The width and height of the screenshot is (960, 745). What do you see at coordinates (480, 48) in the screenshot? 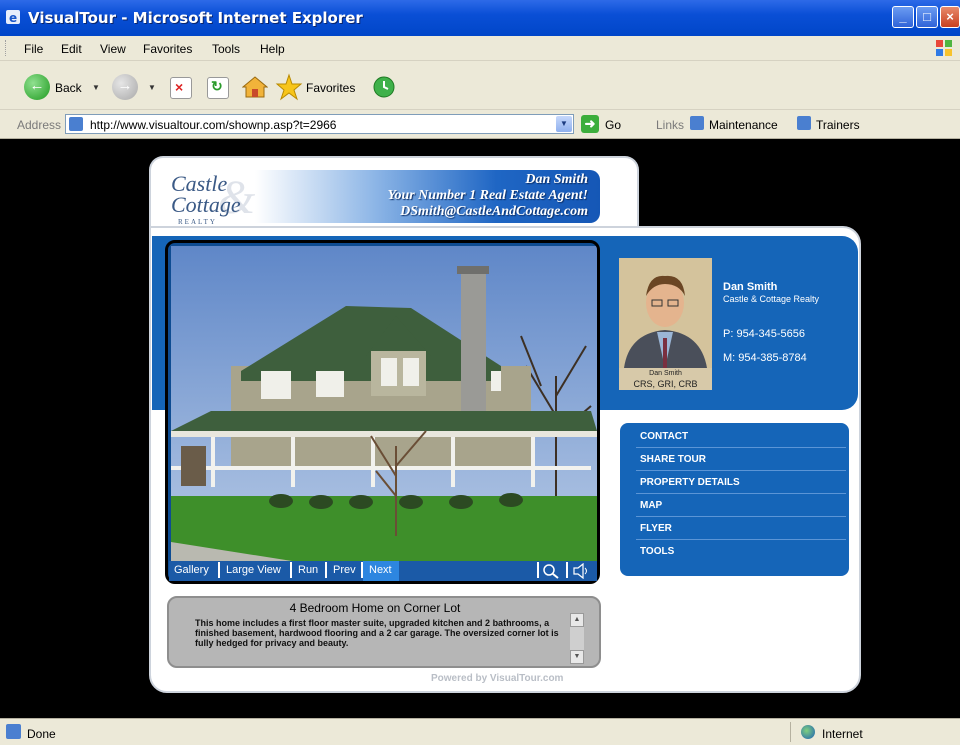
I see `menu-bar: File Edit View Favorites Tools Help` at bounding box center [480, 48].